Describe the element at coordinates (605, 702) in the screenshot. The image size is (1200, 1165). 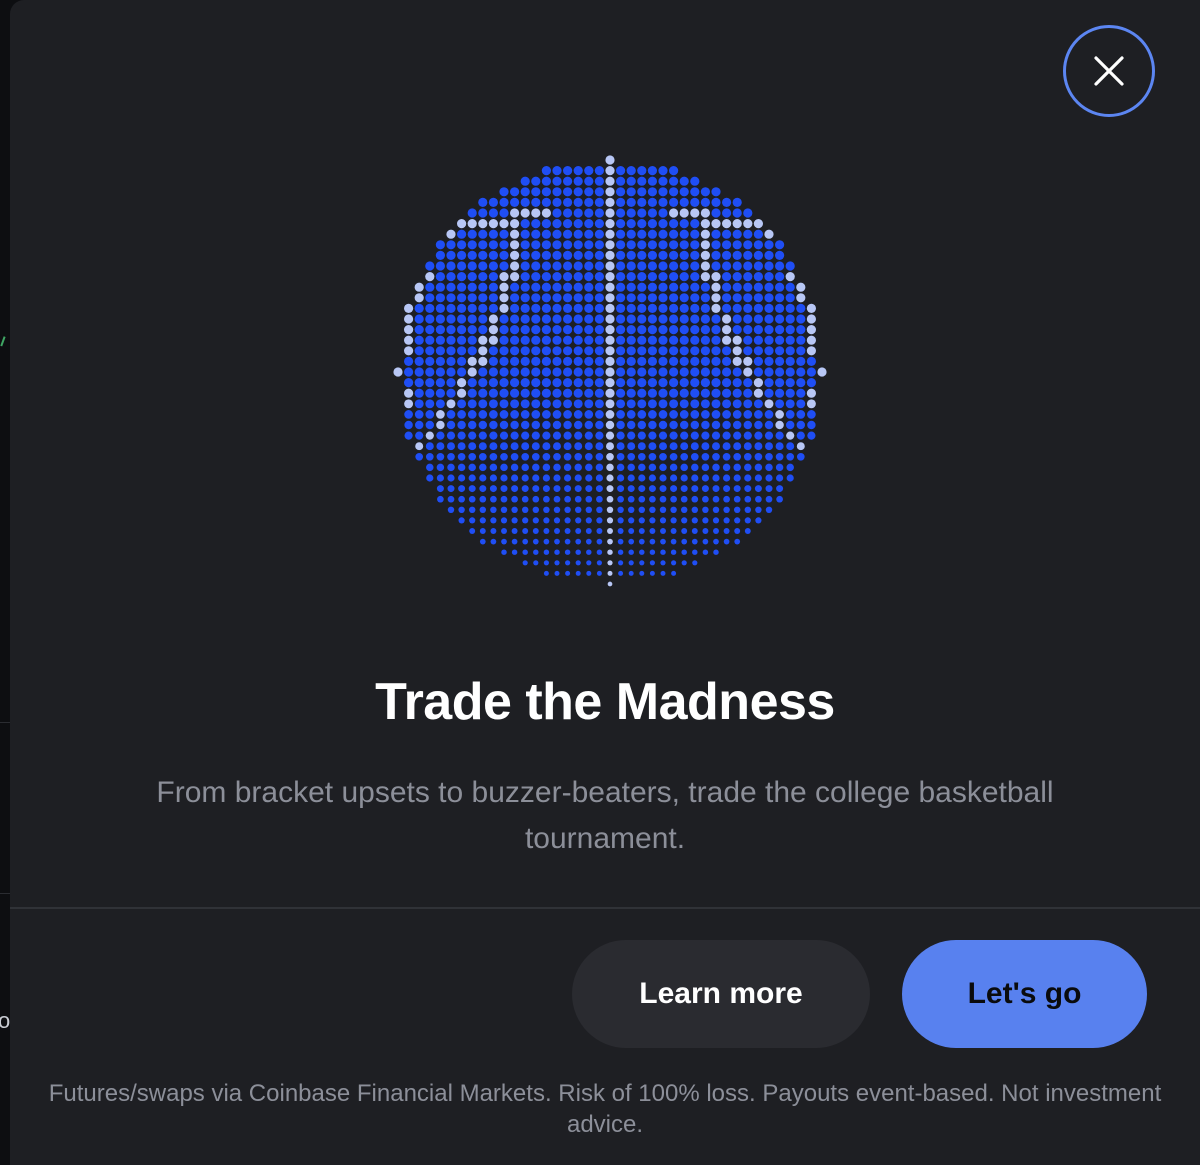
I see `modal-title: Trade the Madness` at that location.